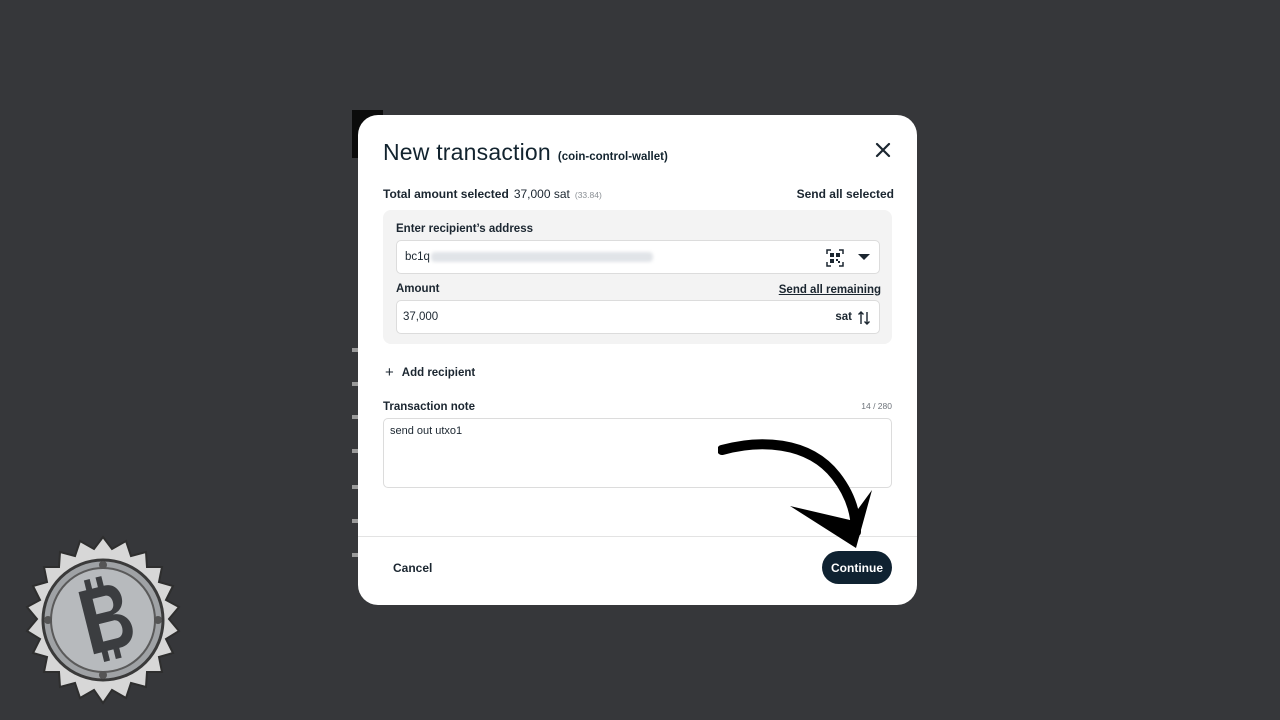 The height and width of the screenshot is (720, 1280). Describe the element at coordinates (438, 372) in the screenshot. I see `add-recipient-label: Add recipient` at that location.